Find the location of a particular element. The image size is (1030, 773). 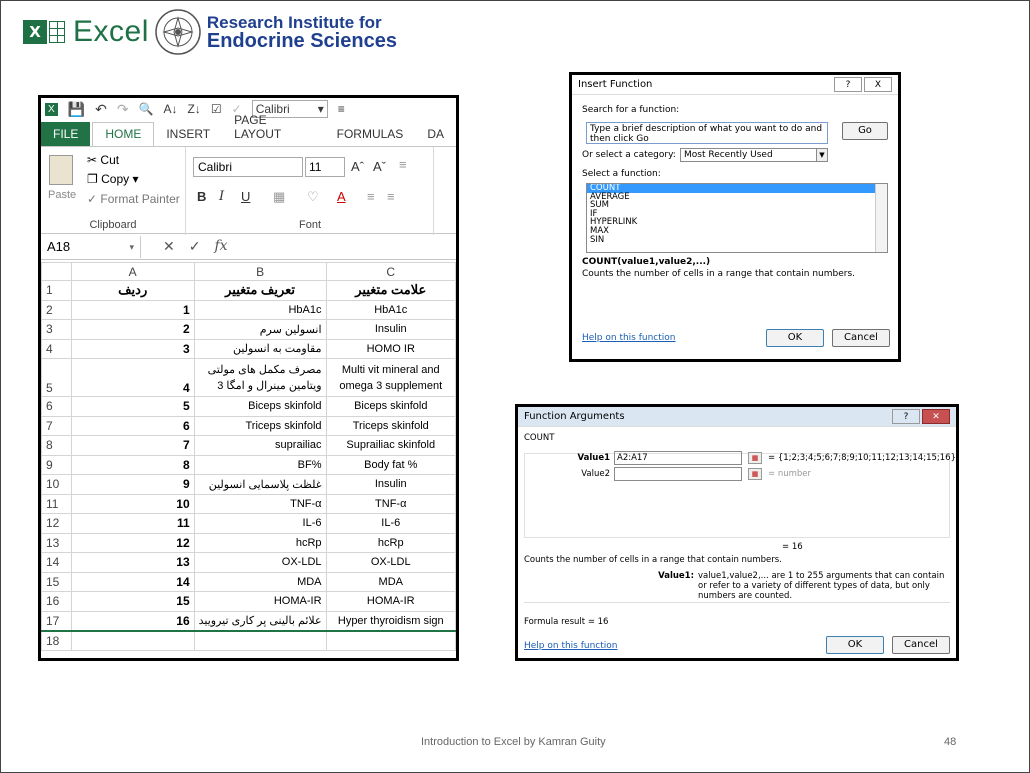

list-item: SIN is located at coordinates (737, 240).